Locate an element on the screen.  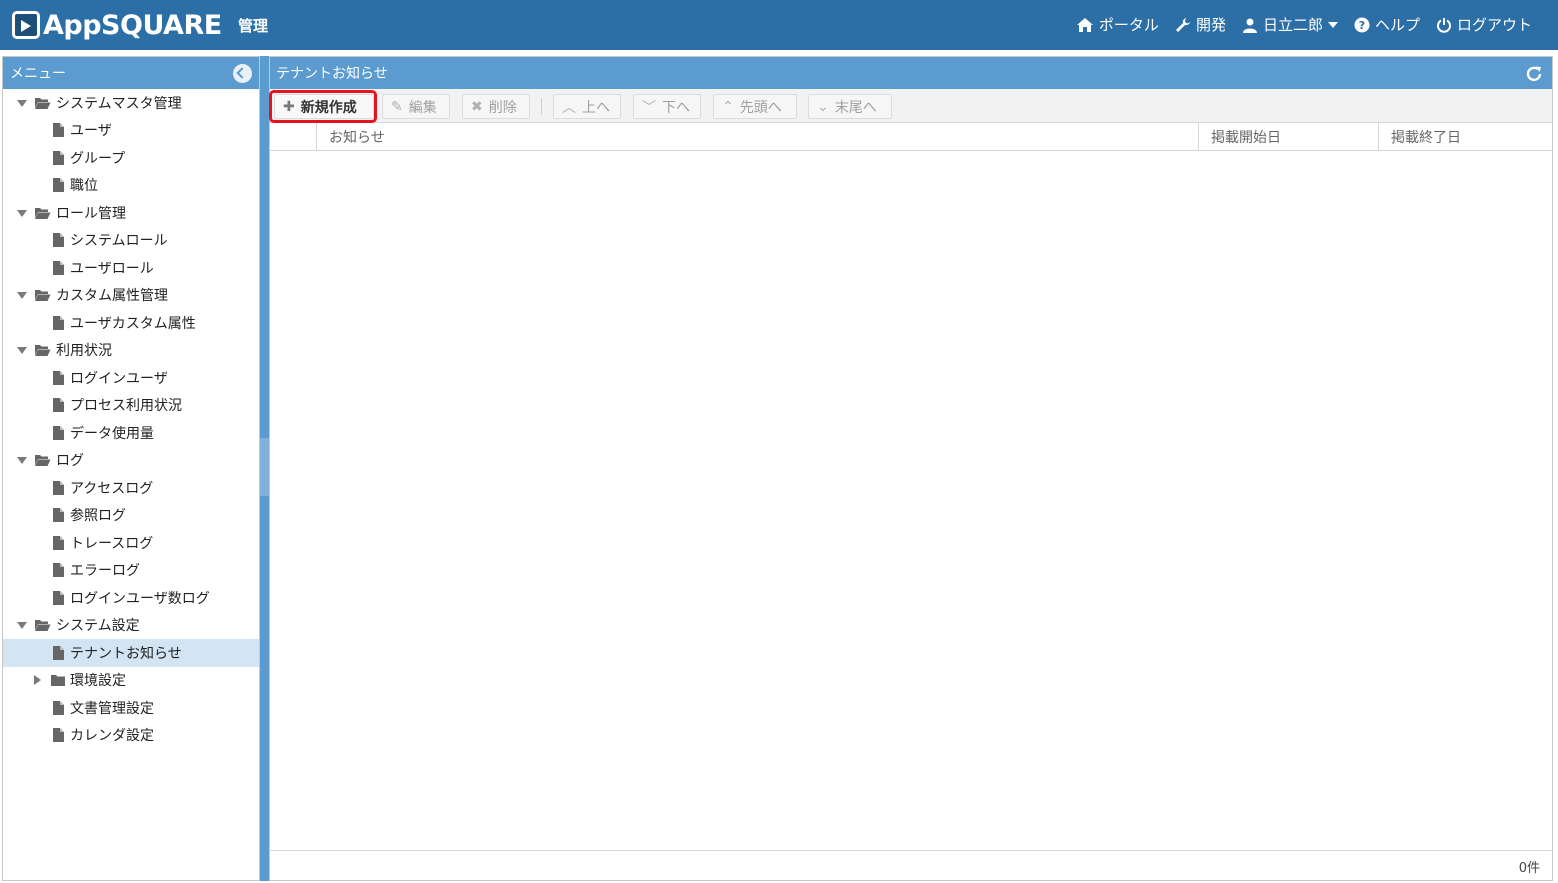
tree-item-label: システムロール is located at coordinates (119, 241).